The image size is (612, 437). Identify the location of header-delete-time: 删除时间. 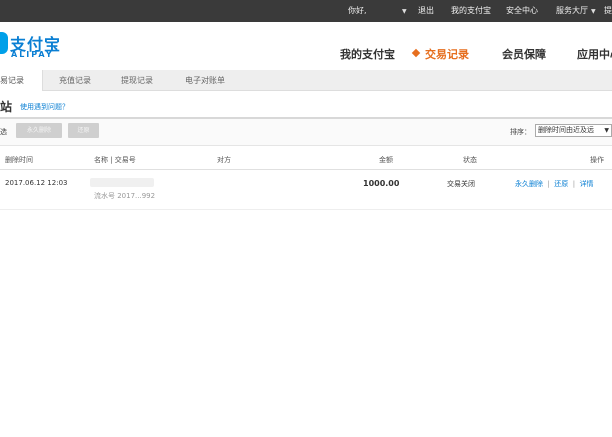
(19, 160).